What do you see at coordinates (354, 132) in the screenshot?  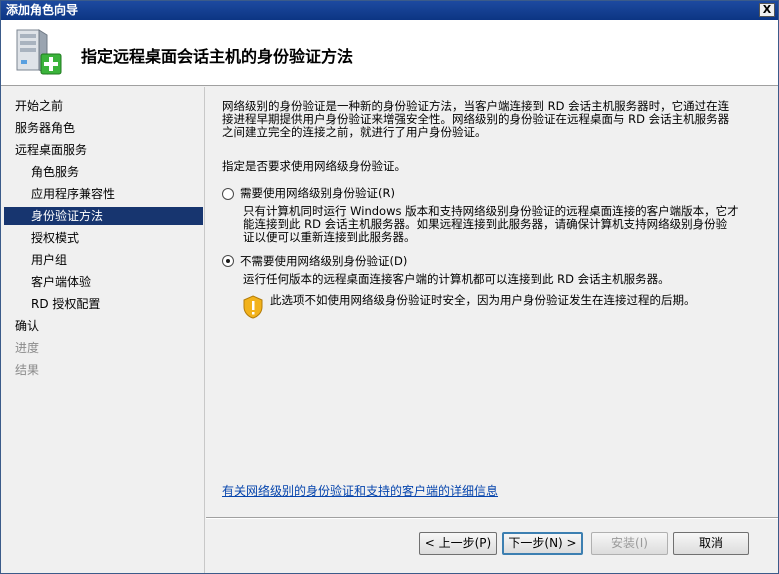 I see `intro-line-3: 之间建立完全的连接之前，就进行了用户身份验证。` at bounding box center [354, 132].